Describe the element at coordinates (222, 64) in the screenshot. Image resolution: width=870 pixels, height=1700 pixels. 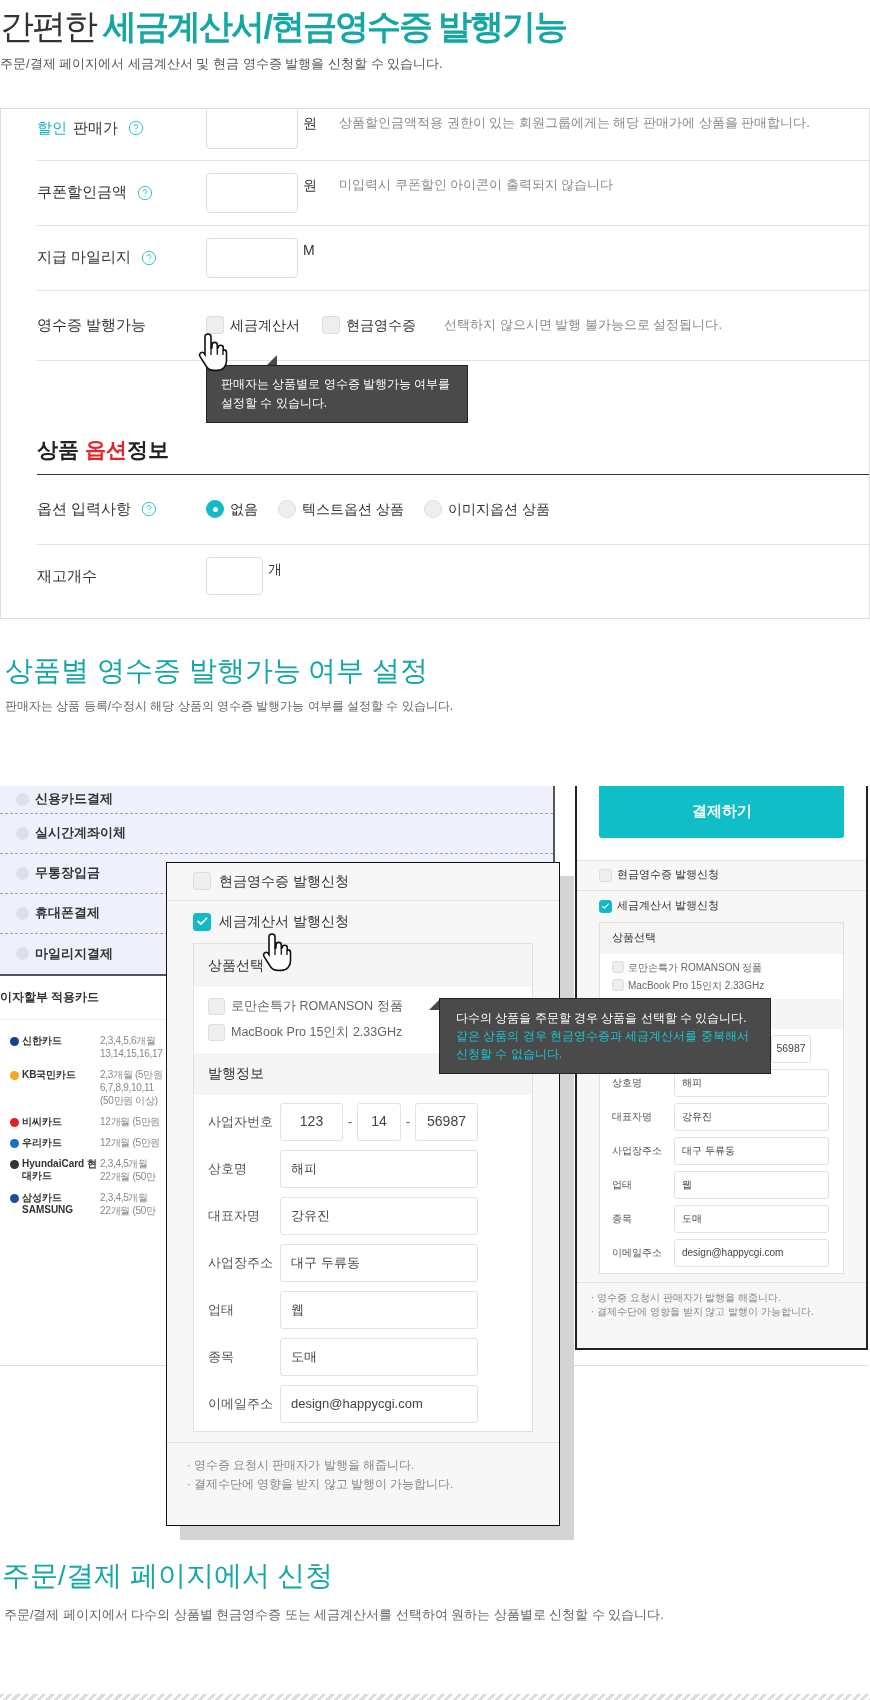
I see `page-subtitle: 주문/결제 페이지에서 세금계산서 및 현금 영수증 발행을 신청할 수 있습니다.` at that location.